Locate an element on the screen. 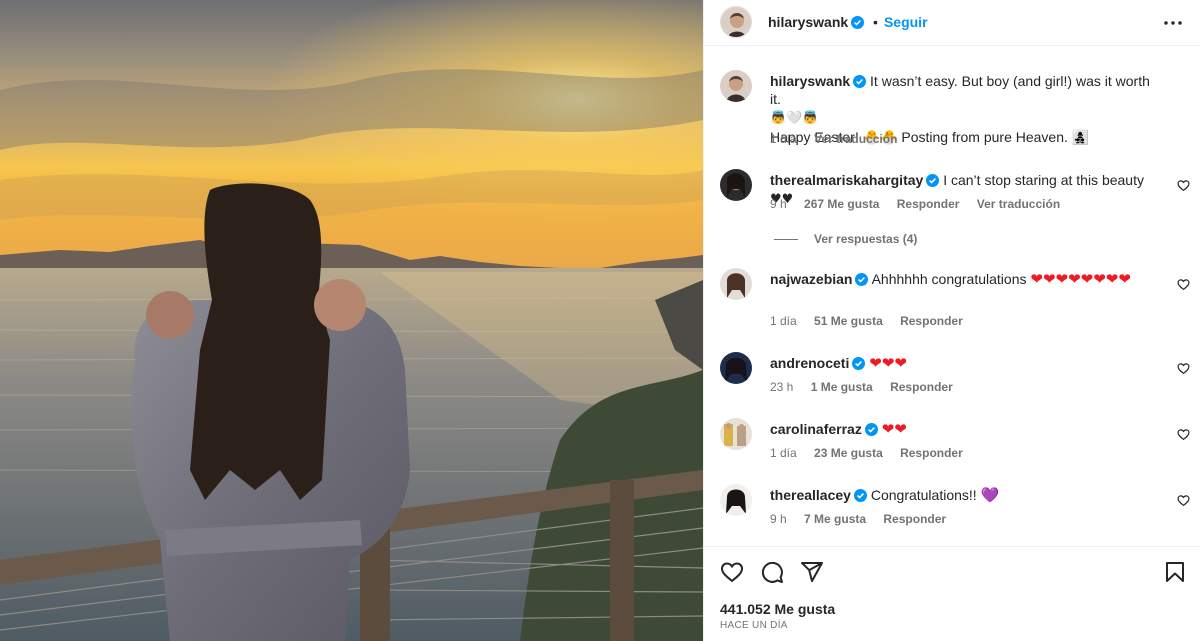 This screenshot has height=641, width=1200. post-header: hilaryswank • Seguir is located at coordinates (952, 23).